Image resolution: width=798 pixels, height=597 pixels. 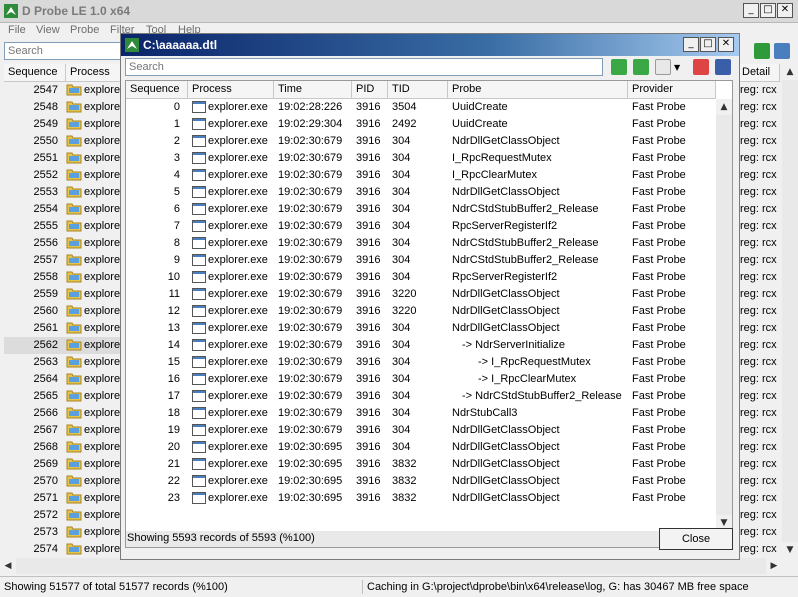 What do you see at coordinates (785, 10) in the screenshot?
I see `close-window-button: ✕` at bounding box center [785, 10].